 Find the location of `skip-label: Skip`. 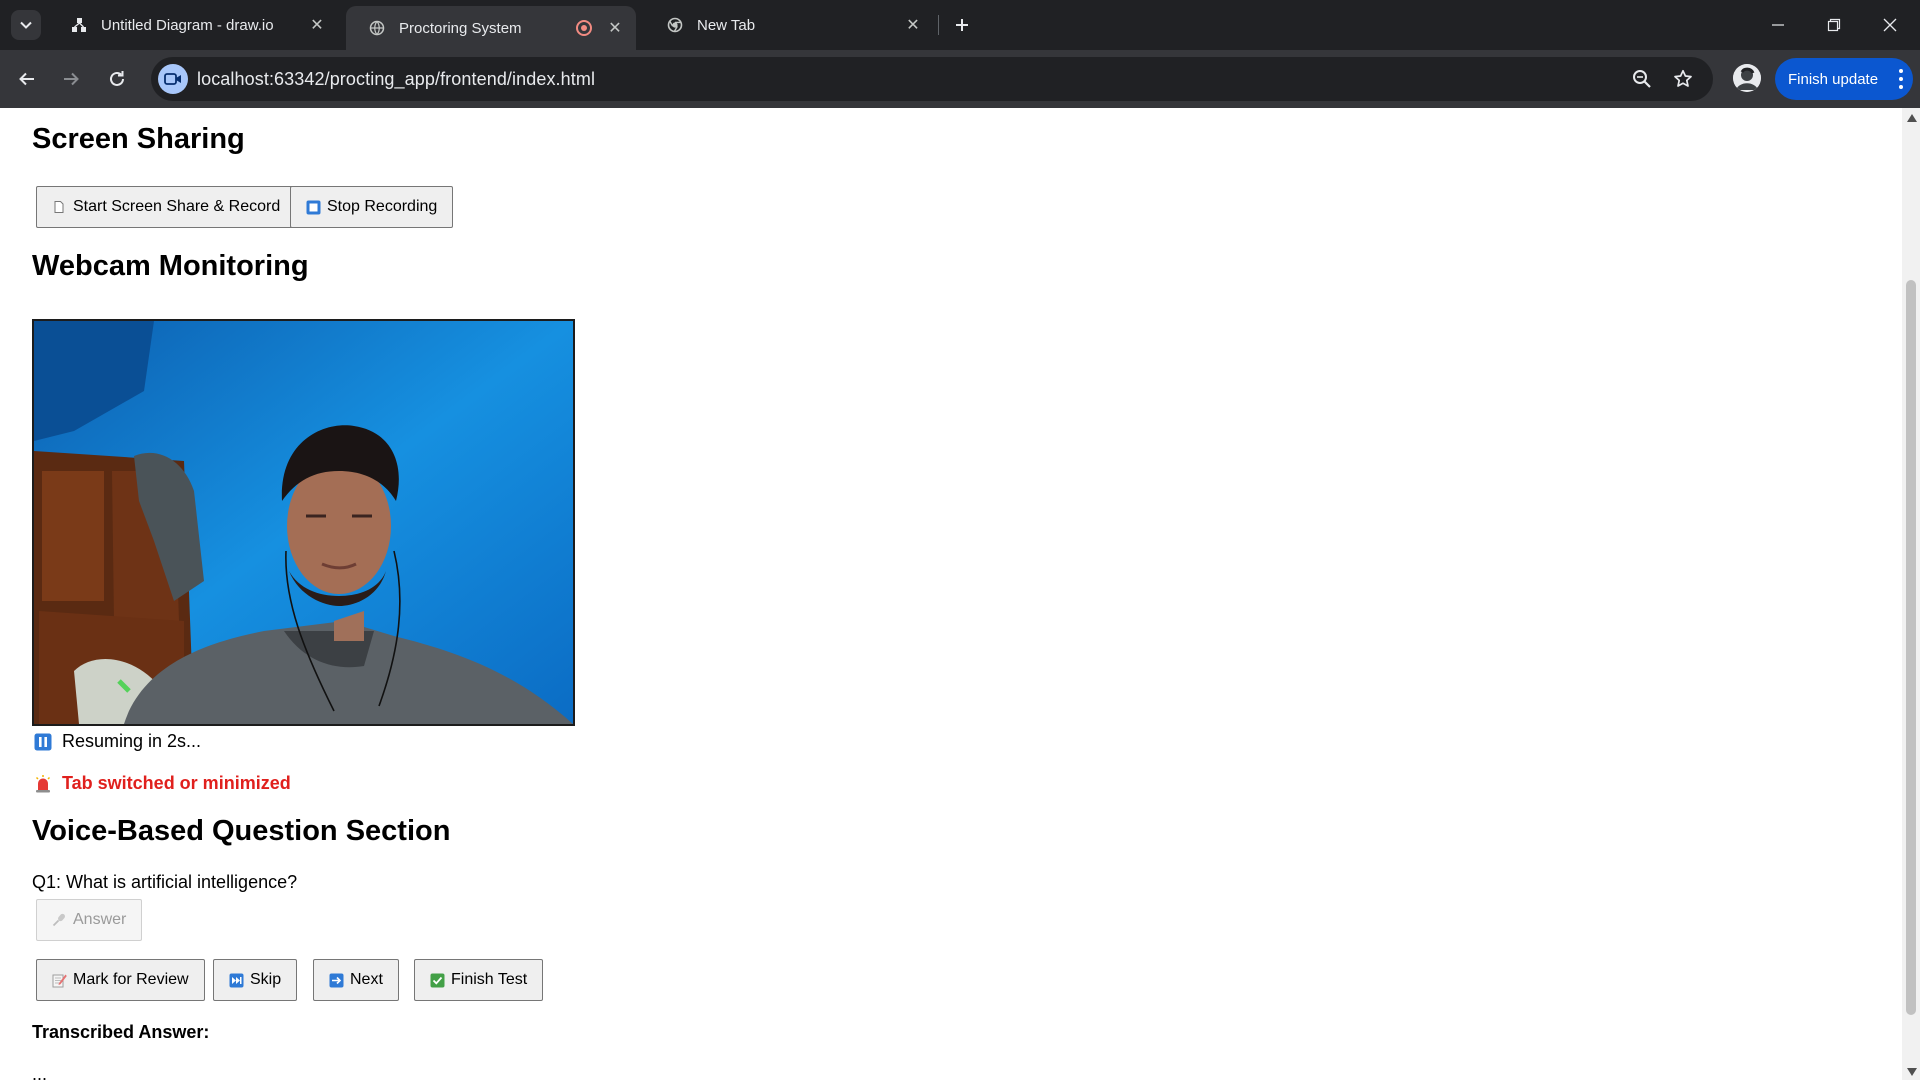

skip-label: Skip is located at coordinates (266, 979).